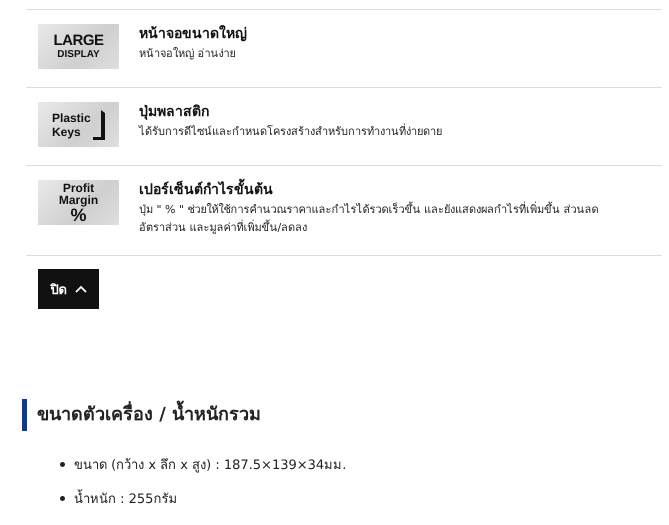 This screenshot has width=669, height=525. I want to click on close-button: ปิด, so click(68, 289).